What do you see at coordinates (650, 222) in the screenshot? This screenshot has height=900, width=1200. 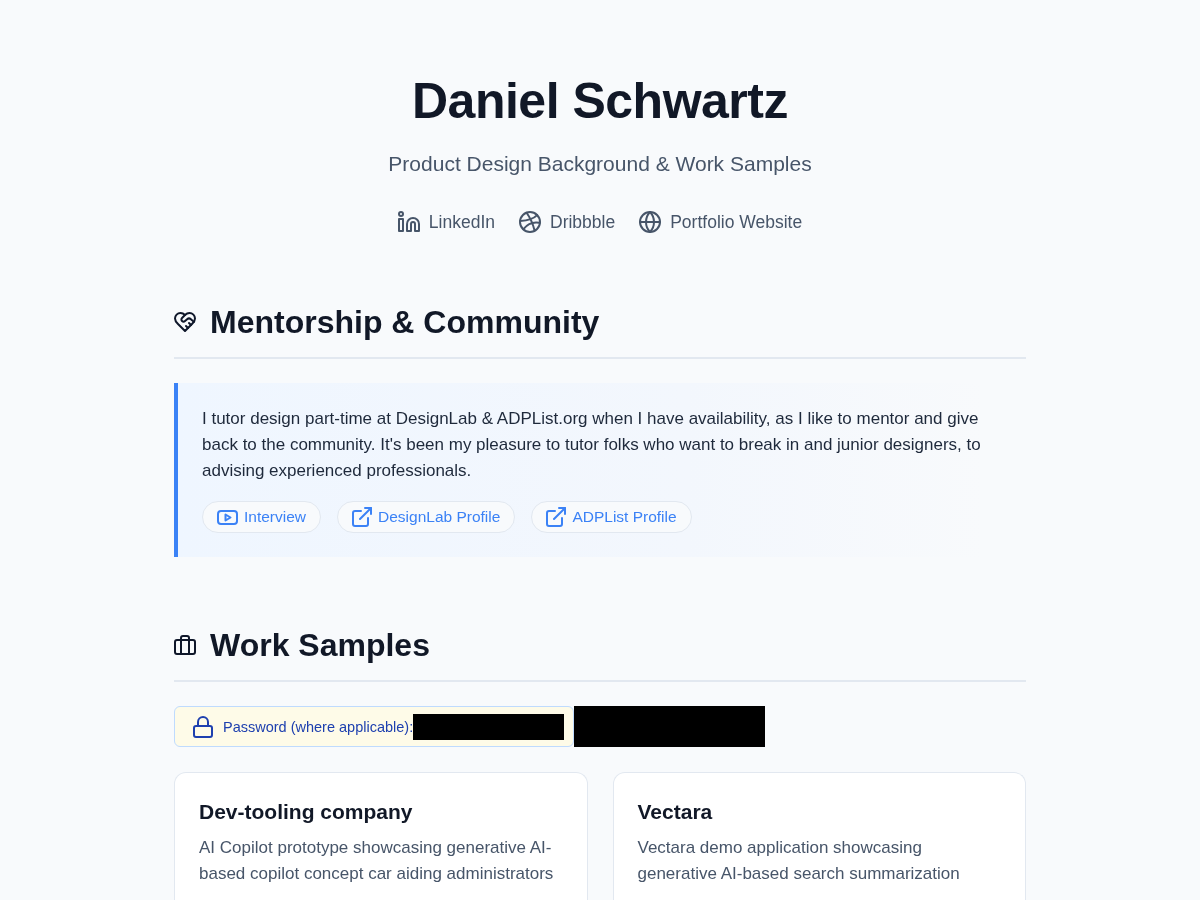 I see `globe-icon` at bounding box center [650, 222].